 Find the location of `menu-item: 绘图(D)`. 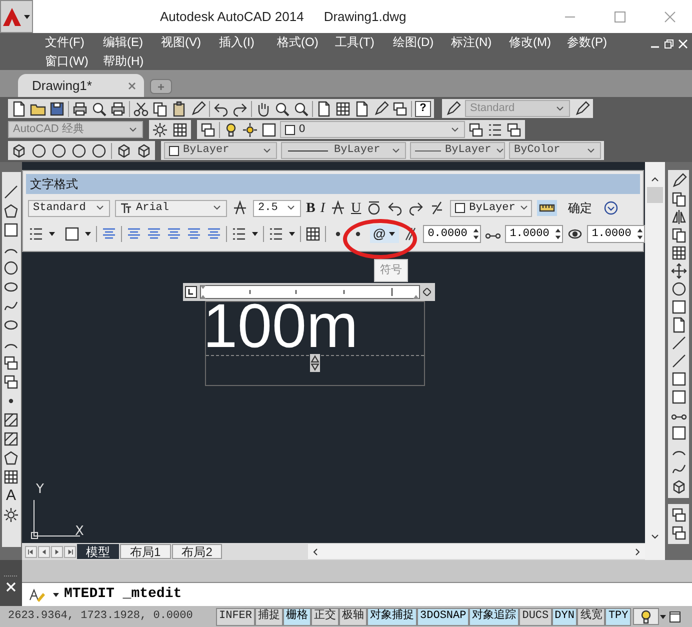

menu-item: 绘图(D) is located at coordinates (413, 42).